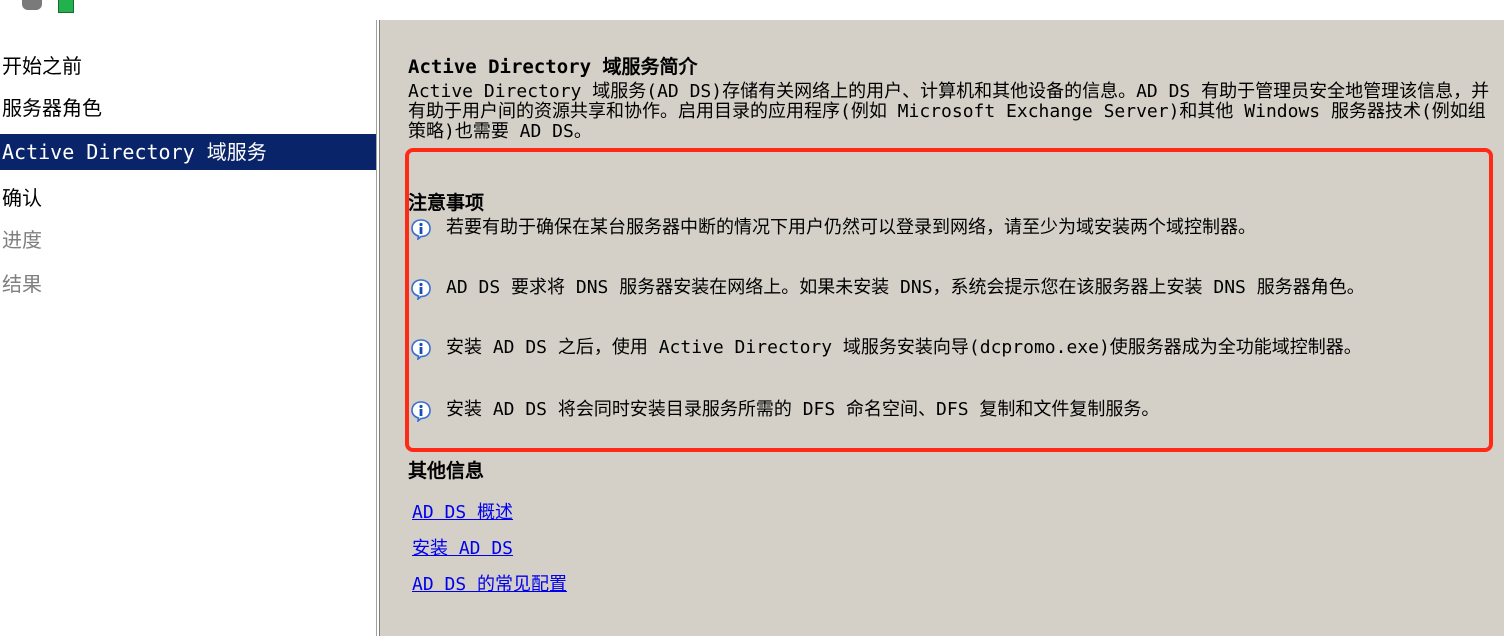 The width and height of the screenshot is (1504, 636). Describe the element at coordinates (553, 67) in the screenshot. I see `page-title: Active Directory 域服务简介` at that location.